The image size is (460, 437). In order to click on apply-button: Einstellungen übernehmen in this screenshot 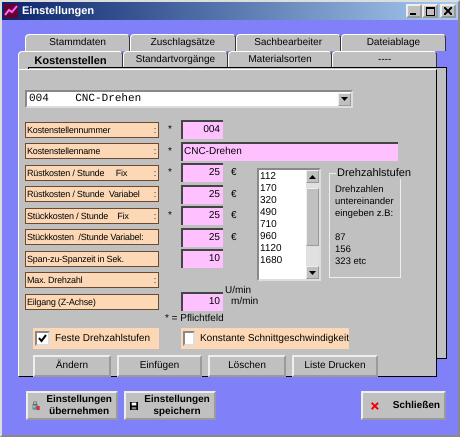, I will do `click(72, 405)`.